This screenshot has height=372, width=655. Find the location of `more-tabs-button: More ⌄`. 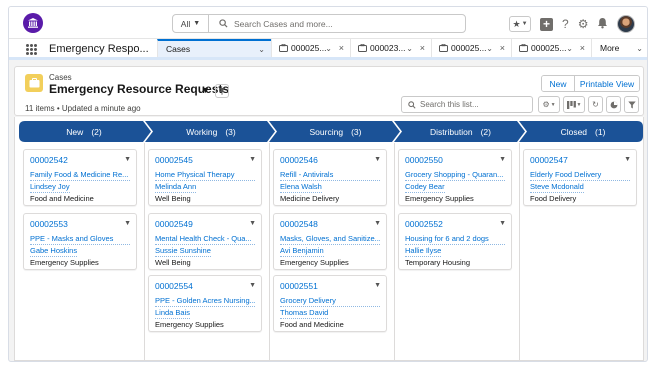

more-tabs-button: More ⌄ is located at coordinates (619, 48).